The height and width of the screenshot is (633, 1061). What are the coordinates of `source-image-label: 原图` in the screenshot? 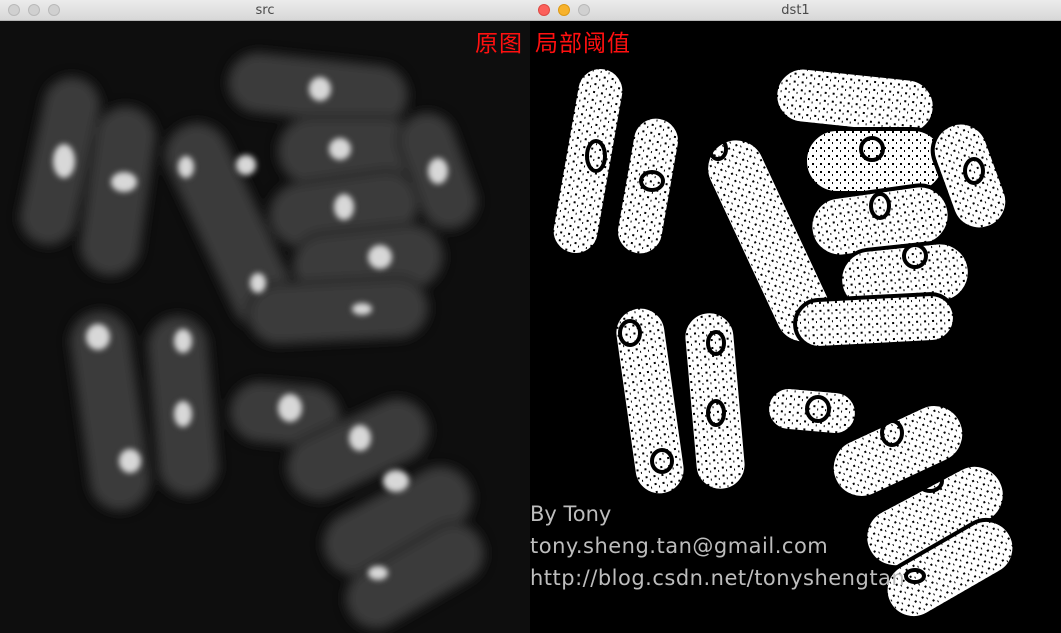 It's located at (499, 44).